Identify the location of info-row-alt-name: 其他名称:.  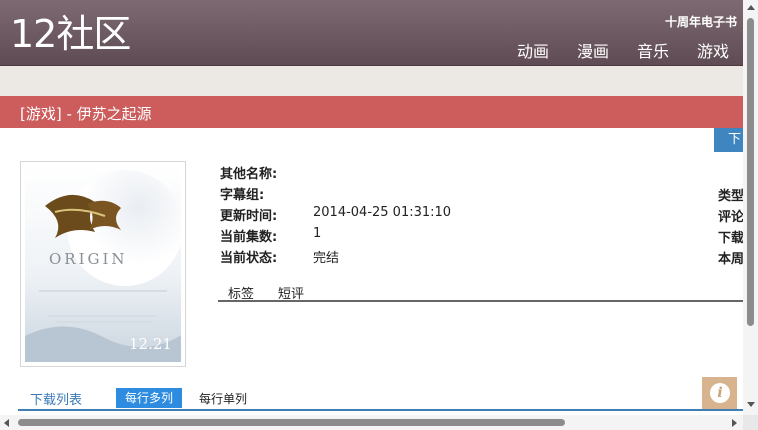
(335, 173).